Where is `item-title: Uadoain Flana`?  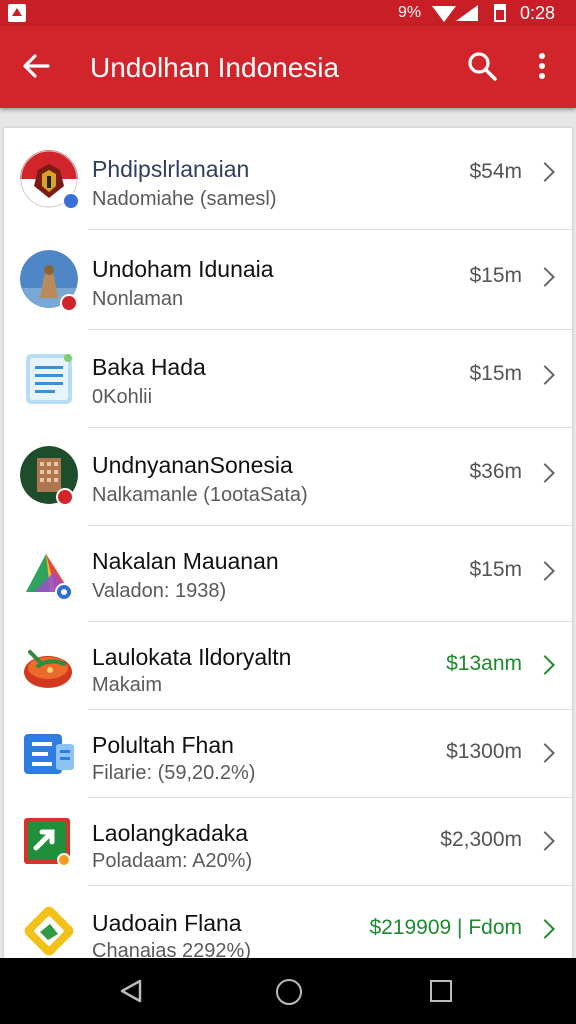 item-title: Uadoain Flana is located at coordinates (167, 923).